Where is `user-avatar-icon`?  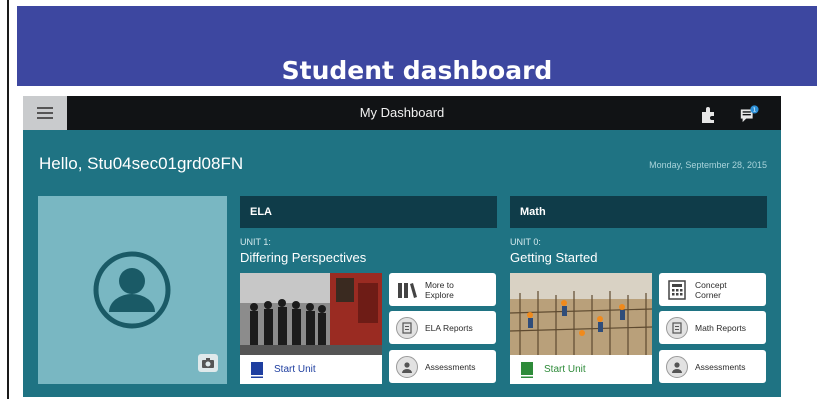
user-avatar-icon is located at coordinates (132, 290).